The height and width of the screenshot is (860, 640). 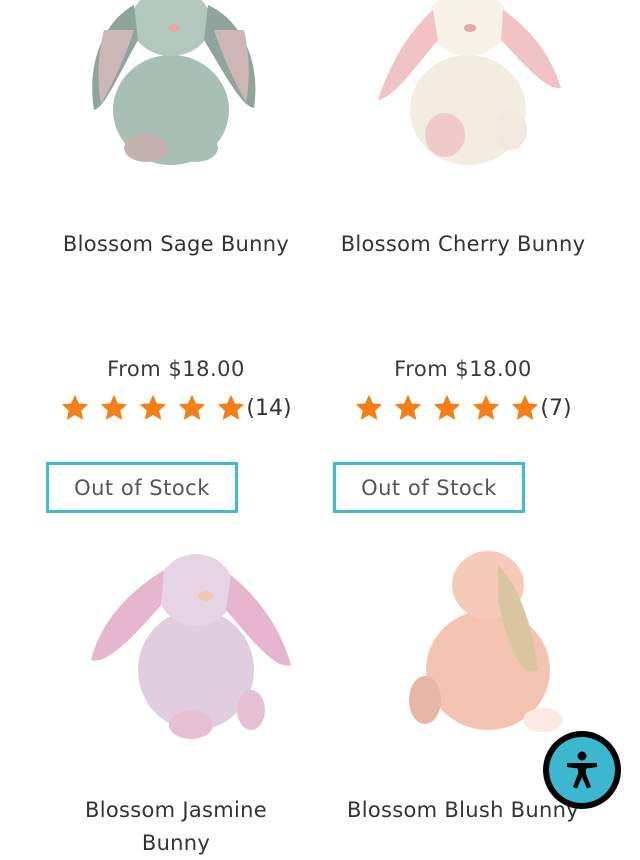 What do you see at coordinates (556, 408) in the screenshot?
I see `review-count: (7)` at bounding box center [556, 408].